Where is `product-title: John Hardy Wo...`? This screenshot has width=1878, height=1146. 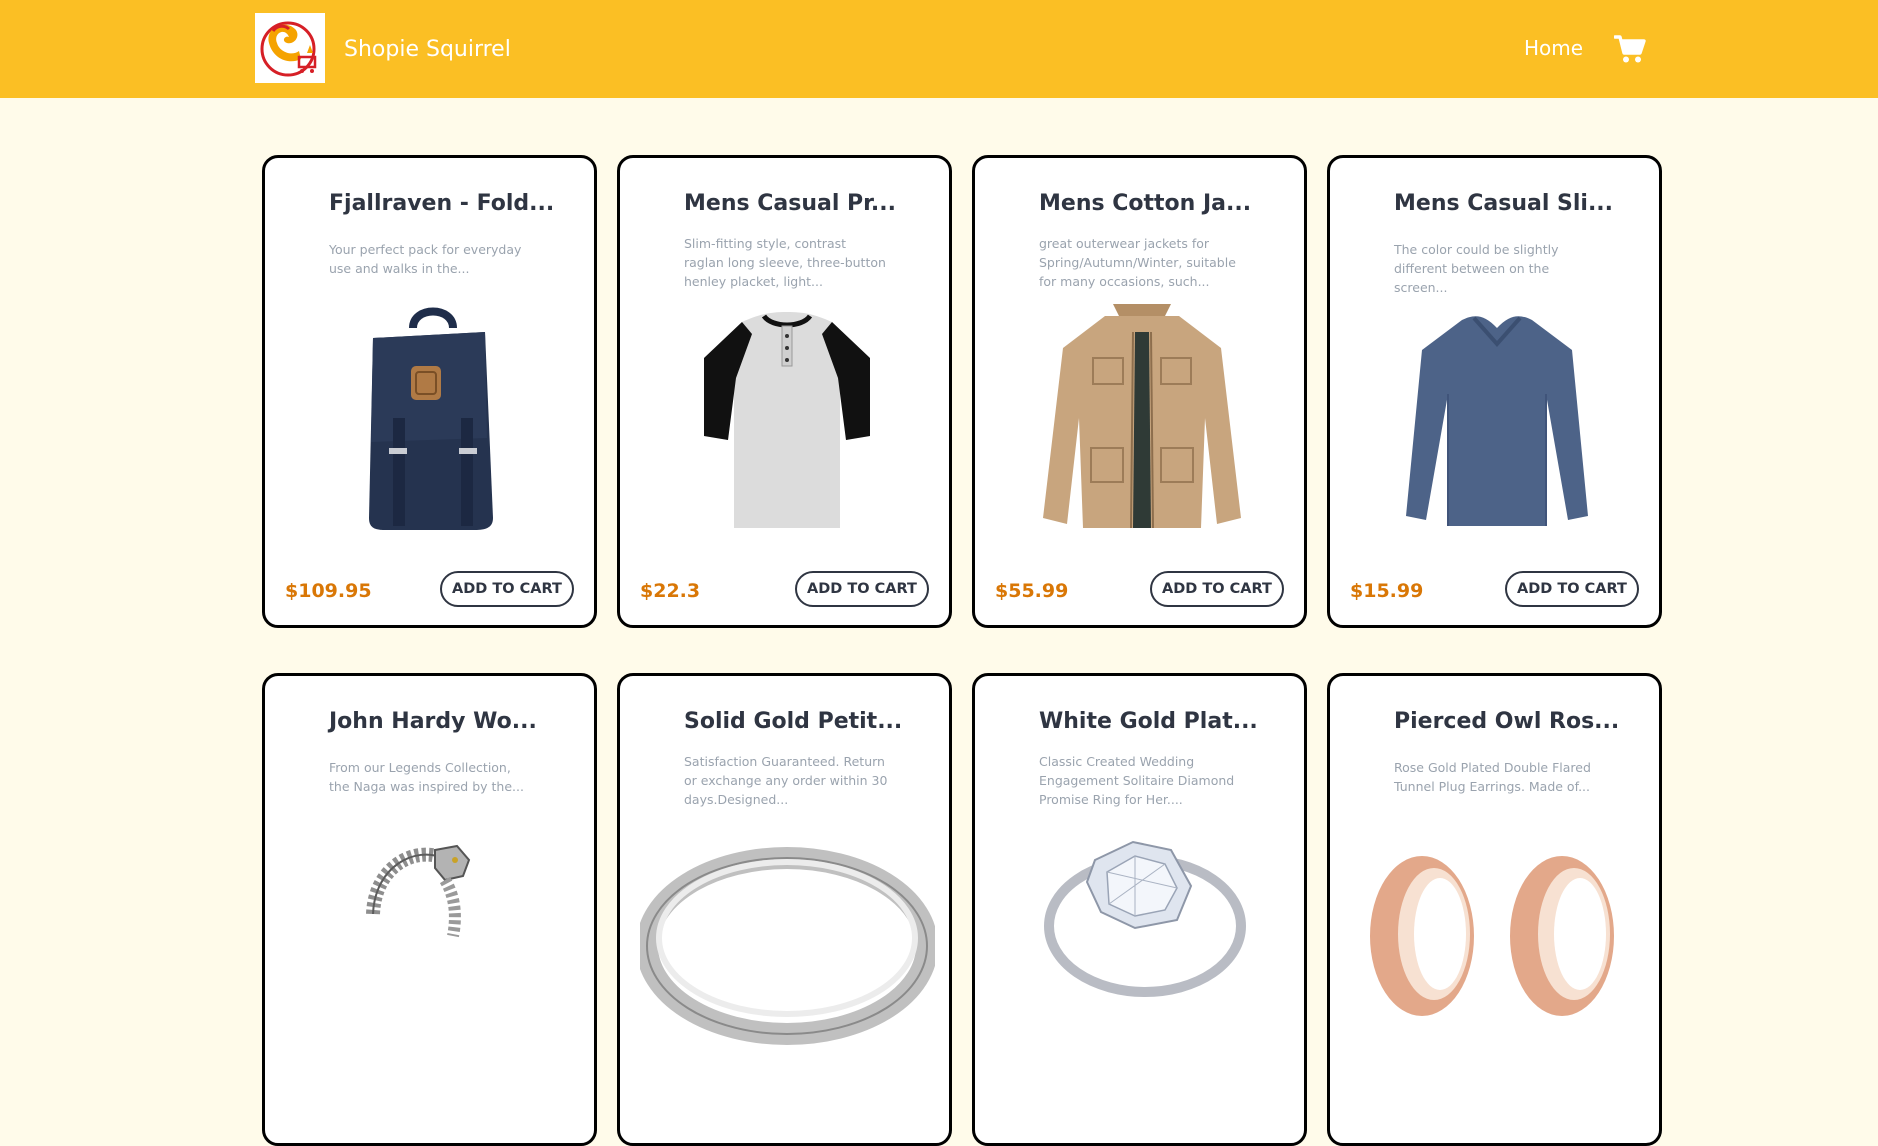 product-title: John Hardy Wo... is located at coordinates (454, 722).